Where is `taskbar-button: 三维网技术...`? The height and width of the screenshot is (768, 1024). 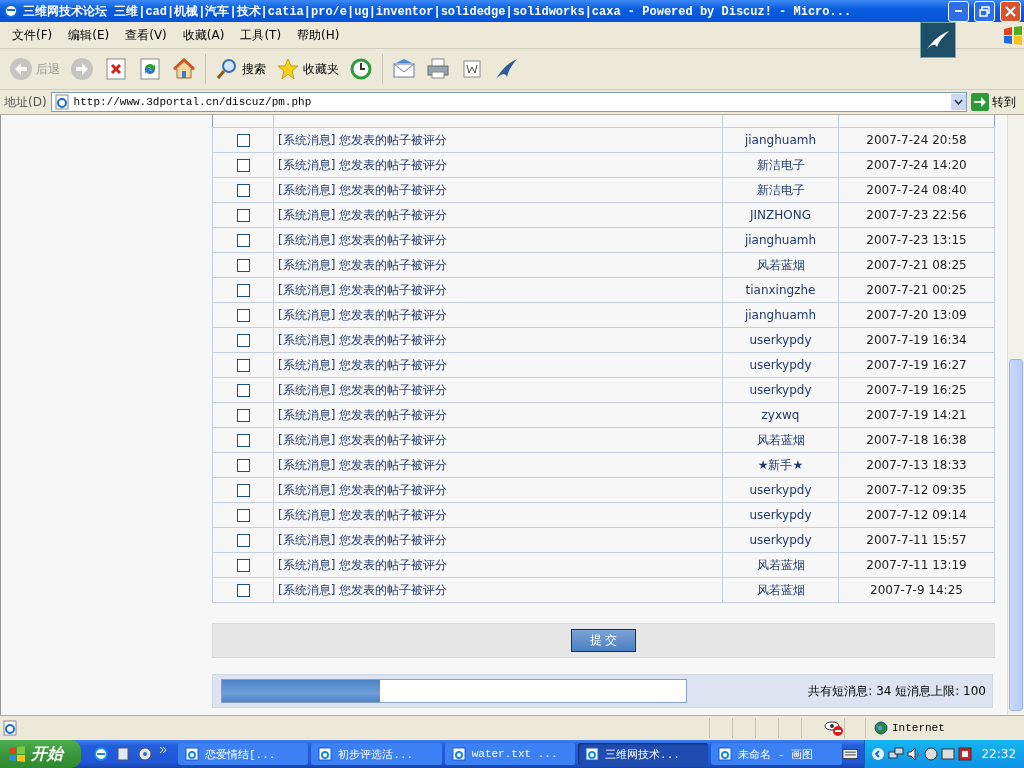 taskbar-button: 三维网技术... is located at coordinates (643, 754).